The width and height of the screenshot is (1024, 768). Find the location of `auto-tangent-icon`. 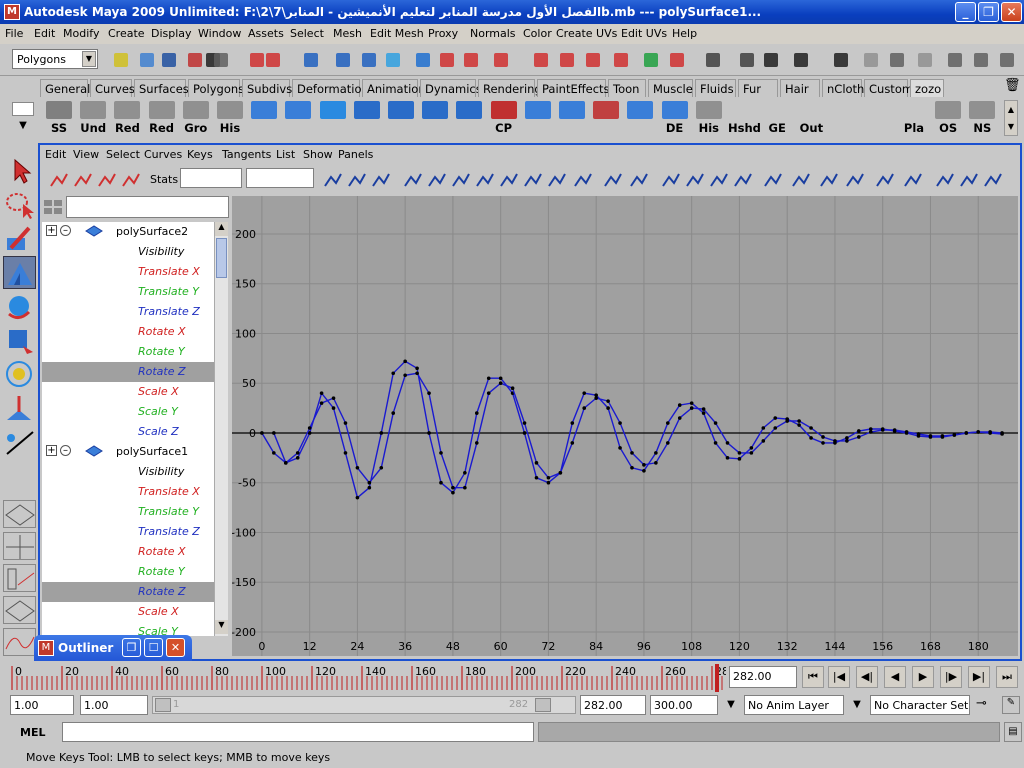

auto-tangent-icon is located at coordinates (639, 180).